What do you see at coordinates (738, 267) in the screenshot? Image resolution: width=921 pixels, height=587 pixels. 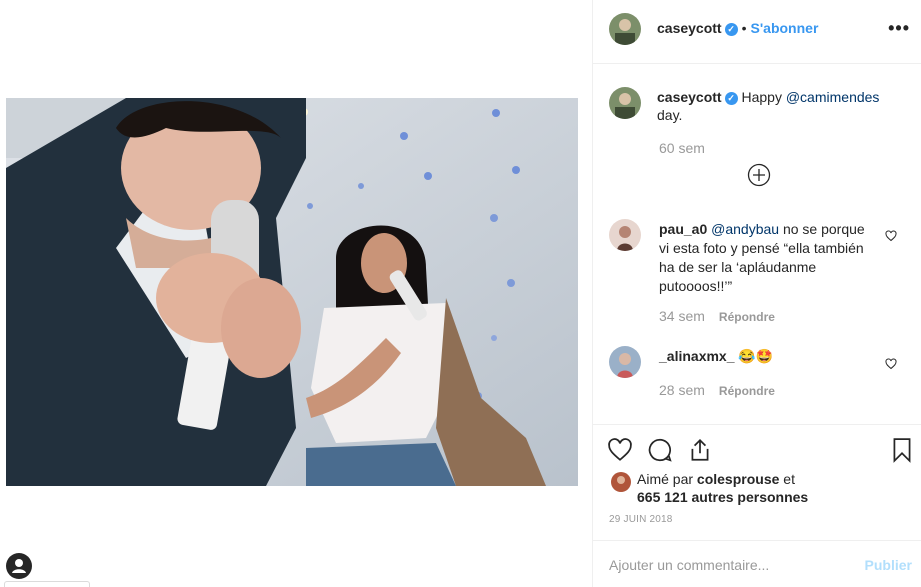 I see `comment-line: ha de ser la ‘apláudanme` at bounding box center [738, 267].